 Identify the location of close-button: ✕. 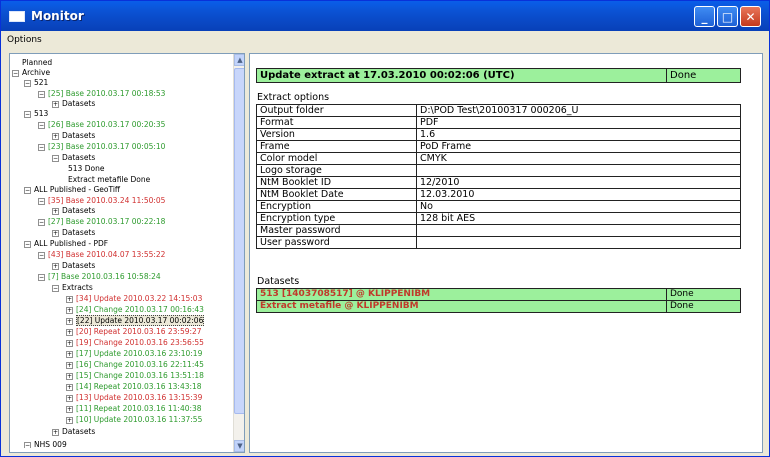
(750, 16).